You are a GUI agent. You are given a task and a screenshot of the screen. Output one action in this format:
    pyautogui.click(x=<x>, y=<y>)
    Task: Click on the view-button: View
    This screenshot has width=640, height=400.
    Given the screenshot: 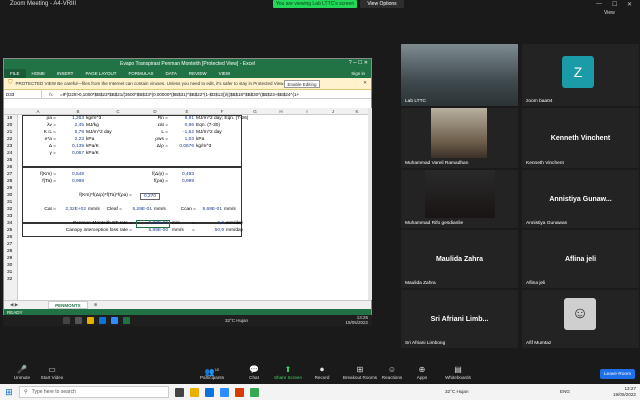 What is the action you would take?
    pyautogui.click(x=609, y=13)
    